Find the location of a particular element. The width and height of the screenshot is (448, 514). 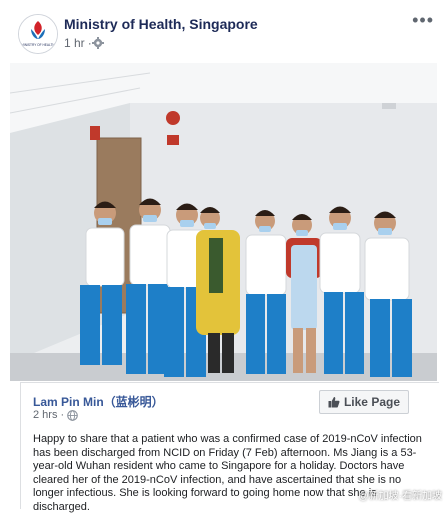

like-page-button: Like Page is located at coordinates (363, 402).